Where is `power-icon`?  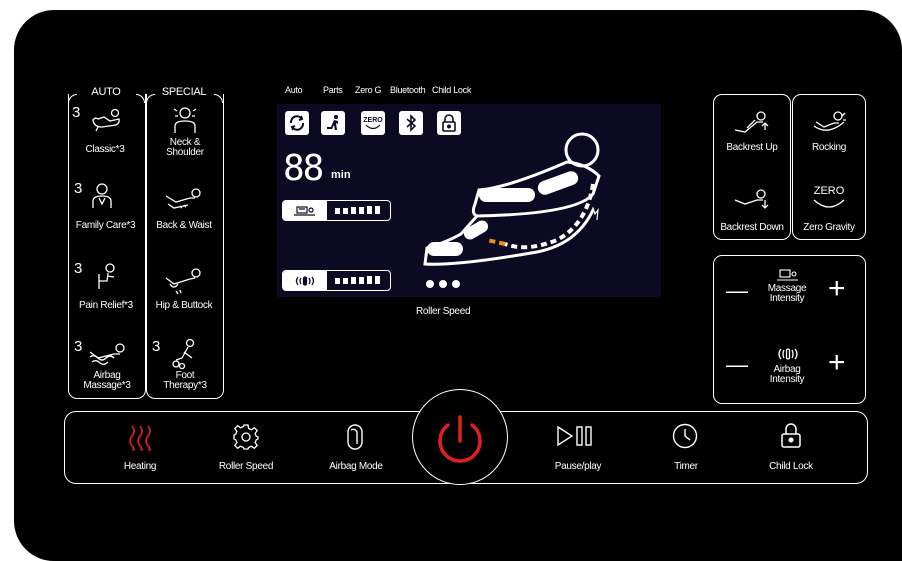 power-icon is located at coordinates (459, 438).